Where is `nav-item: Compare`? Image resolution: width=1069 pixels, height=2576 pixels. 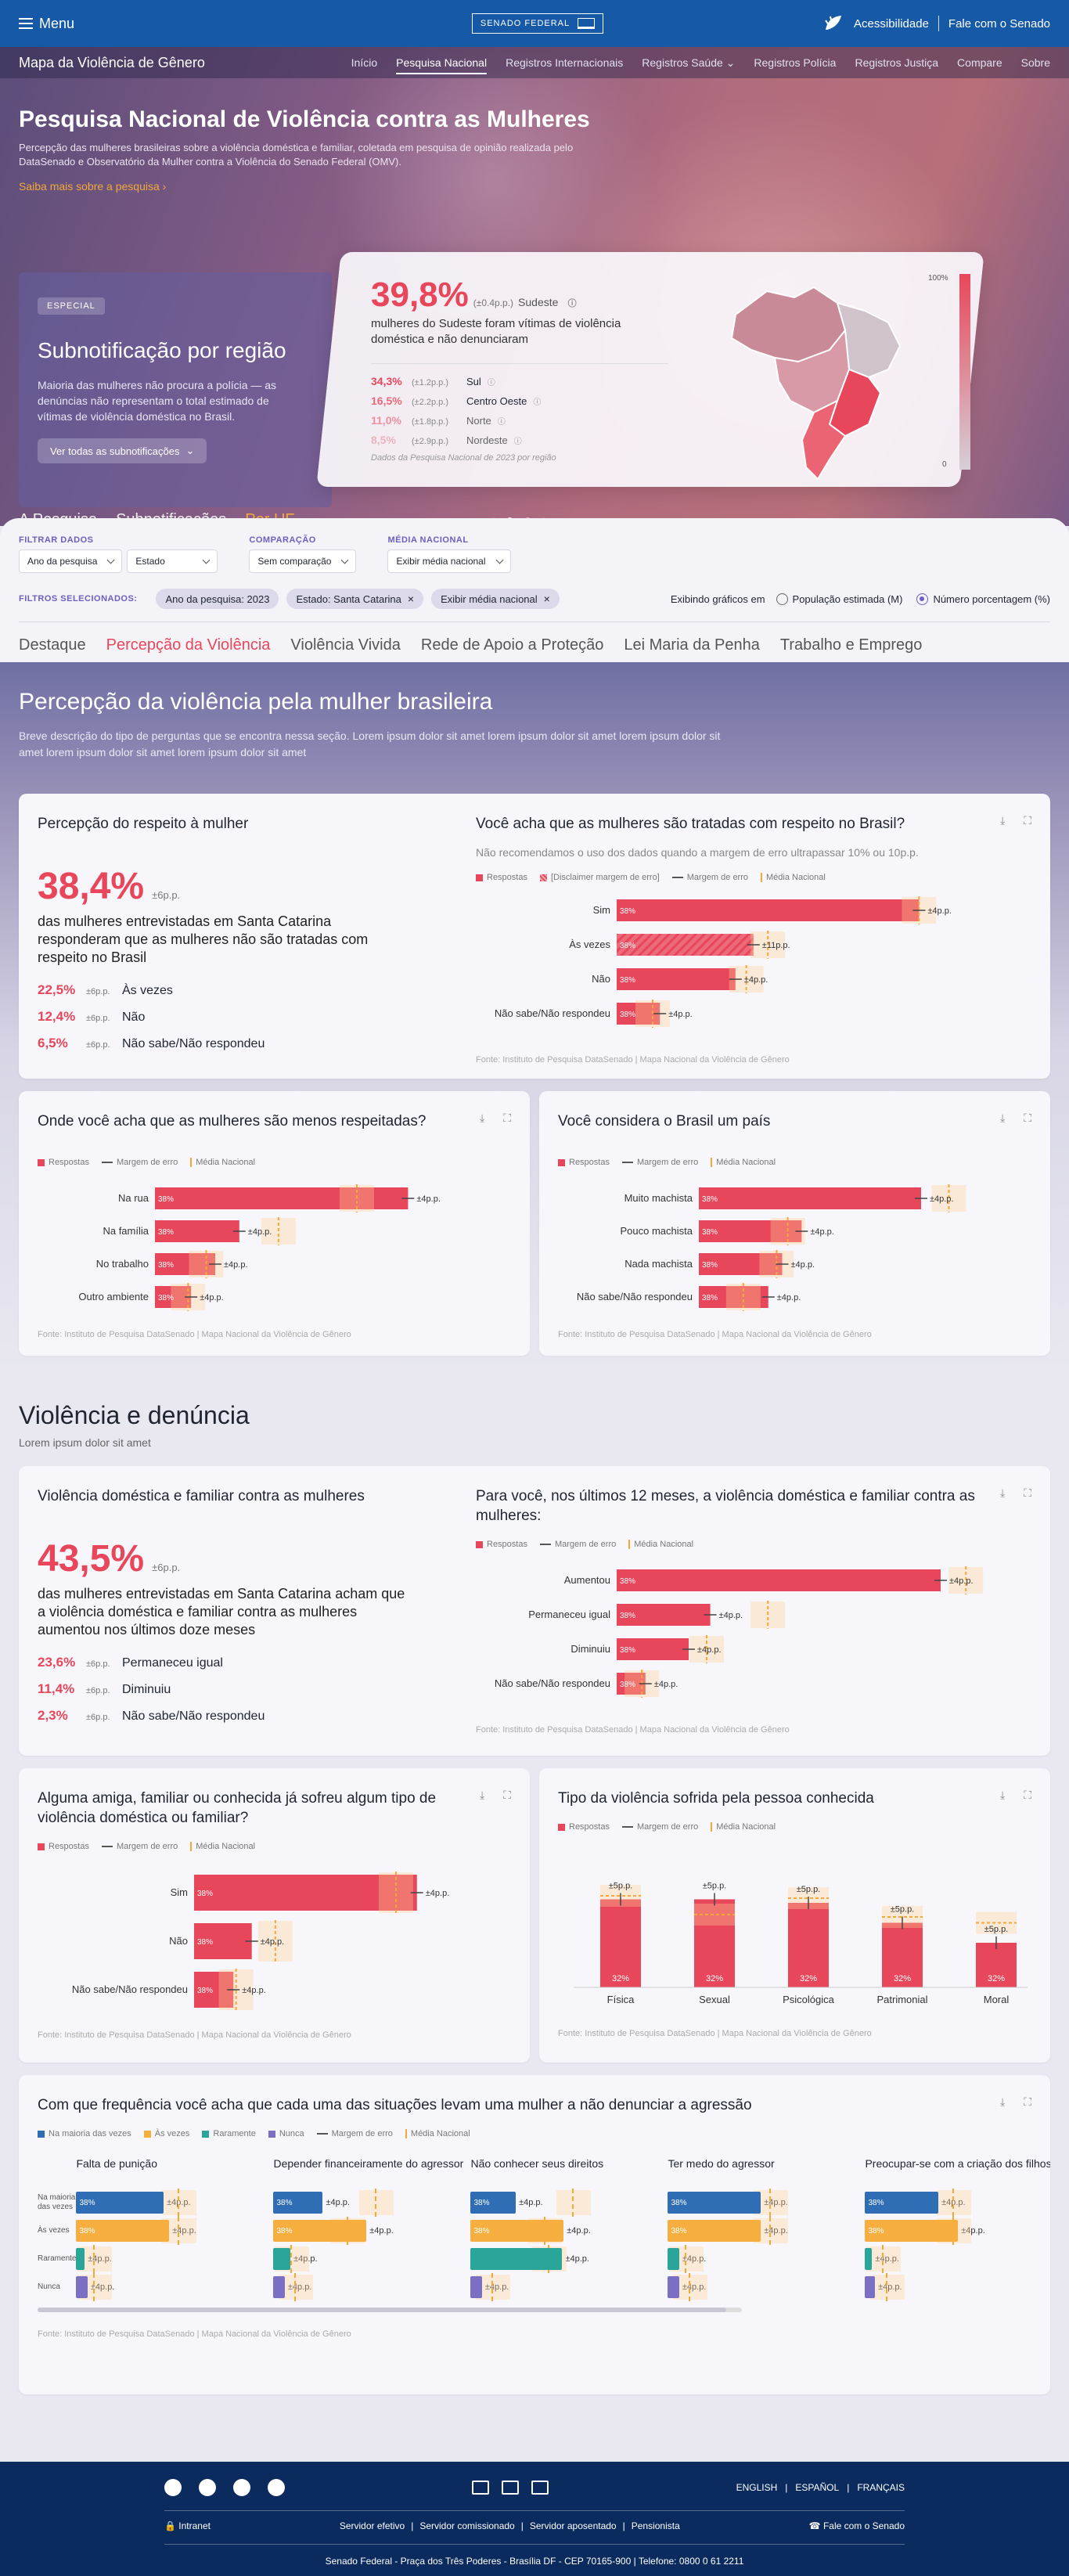 nav-item: Compare is located at coordinates (980, 63).